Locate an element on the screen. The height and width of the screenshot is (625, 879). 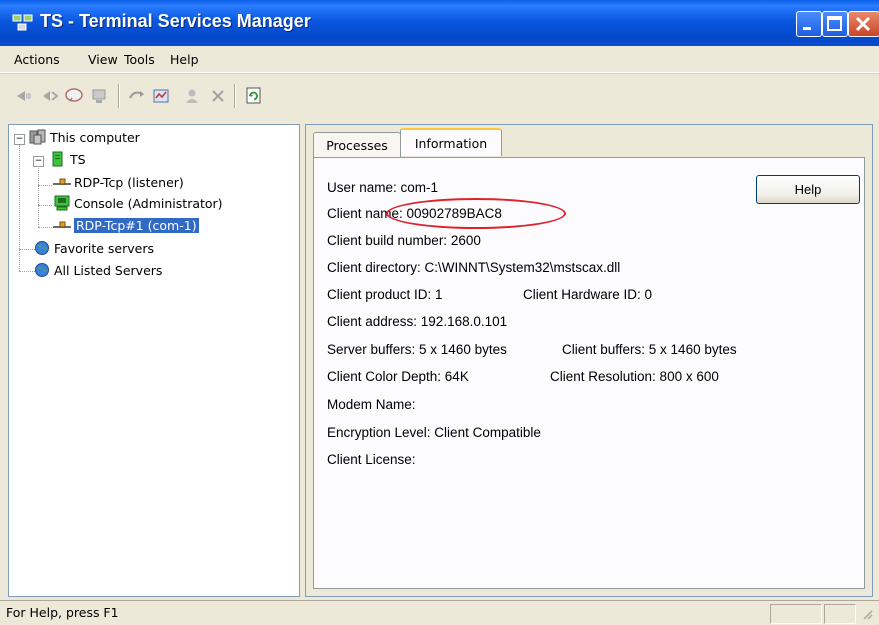
client-license-text: Client License: is located at coordinates (371, 459).